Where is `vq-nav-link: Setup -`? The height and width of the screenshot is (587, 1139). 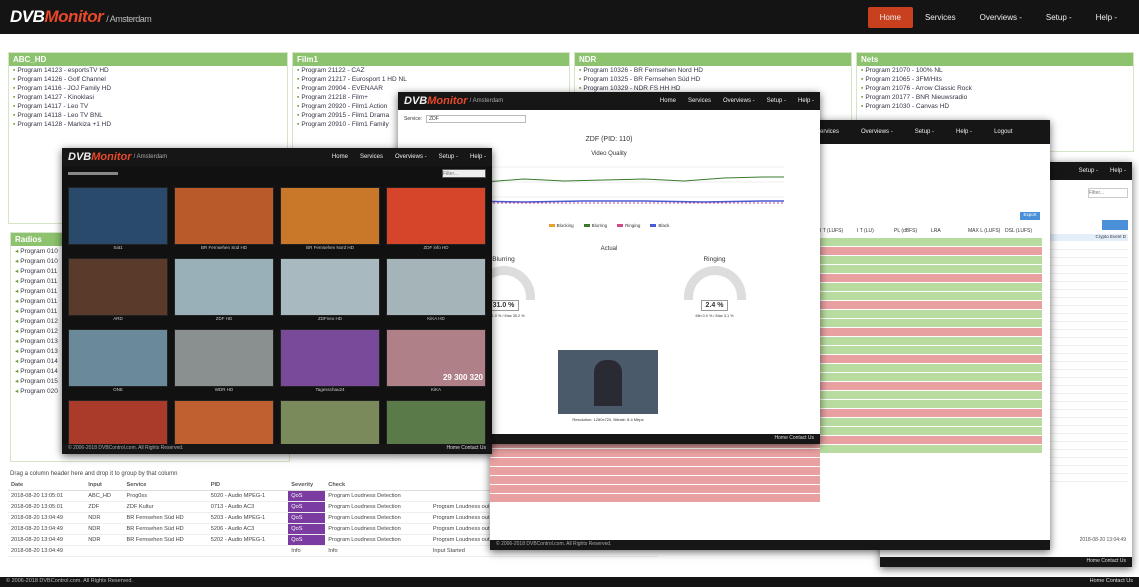 vq-nav-link: Setup - is located at coordinates (776, 101).